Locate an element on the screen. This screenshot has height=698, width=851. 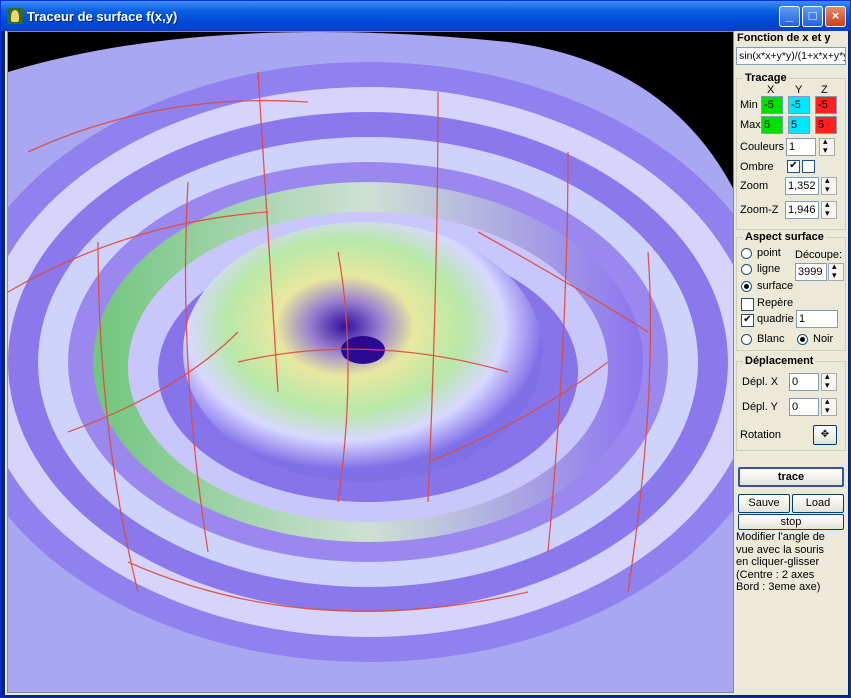
help-line-3: en cliquer-glisser is located at coordinates (778, 562).